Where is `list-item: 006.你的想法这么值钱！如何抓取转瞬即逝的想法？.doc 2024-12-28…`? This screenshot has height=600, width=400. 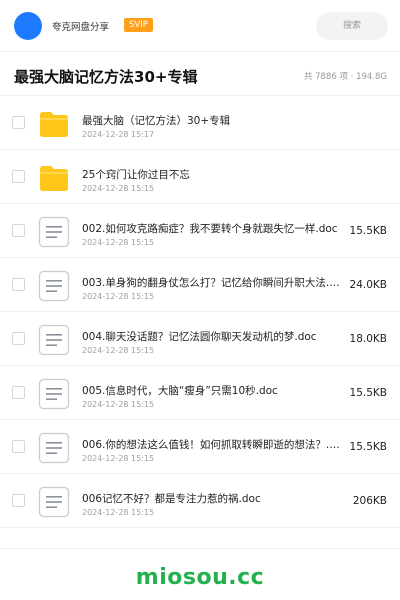
list-item: 006.你的想法这么值钱！如何抓取转瞬即逝的想法？.doc 2024-12-28… is located at coordinates (200, 447).